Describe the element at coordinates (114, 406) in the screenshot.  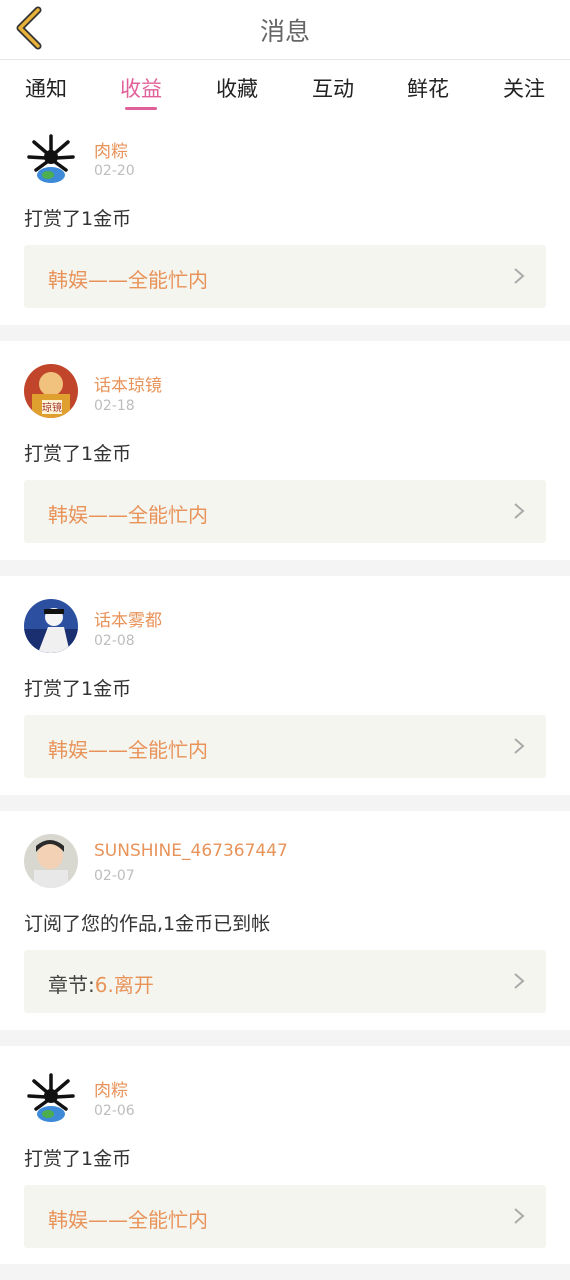
I see `message-date: 02-18` at that location.